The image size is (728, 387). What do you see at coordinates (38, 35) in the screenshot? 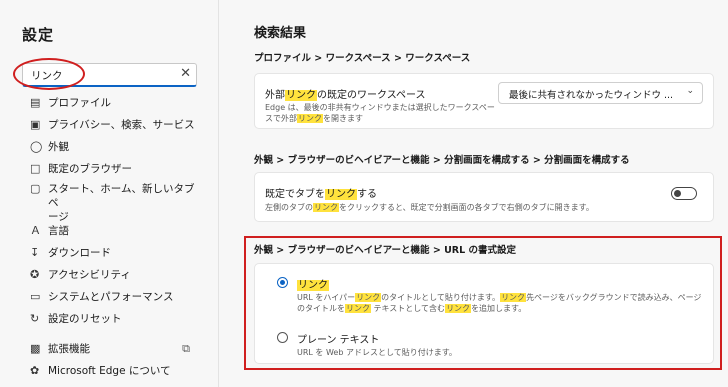
I see `settings-title: 設定` at bounding box center [38, 35].